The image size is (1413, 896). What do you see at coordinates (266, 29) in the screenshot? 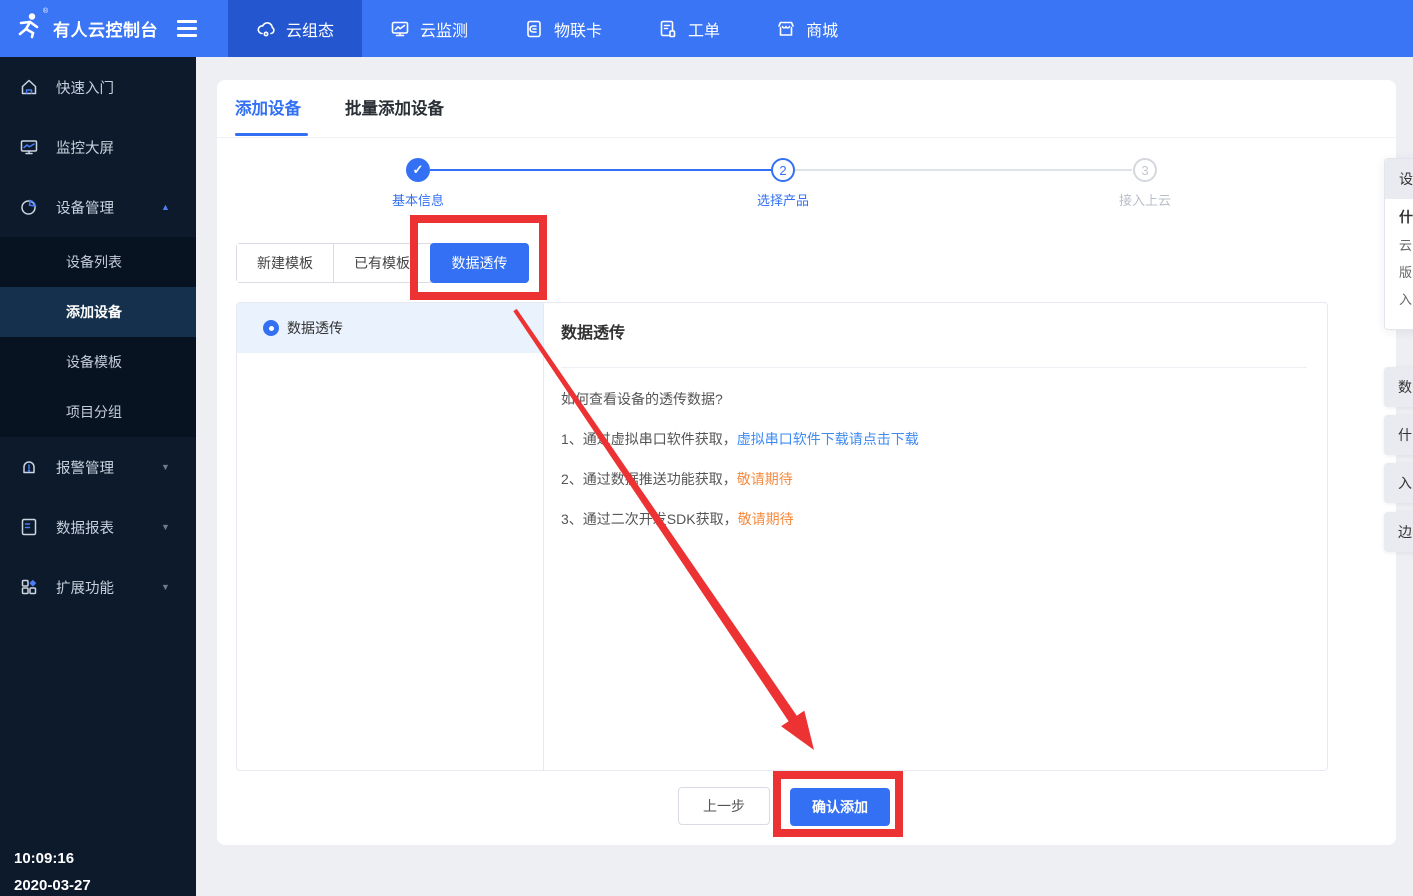
I see `cloud-icon` at bounding box center [266, 29].